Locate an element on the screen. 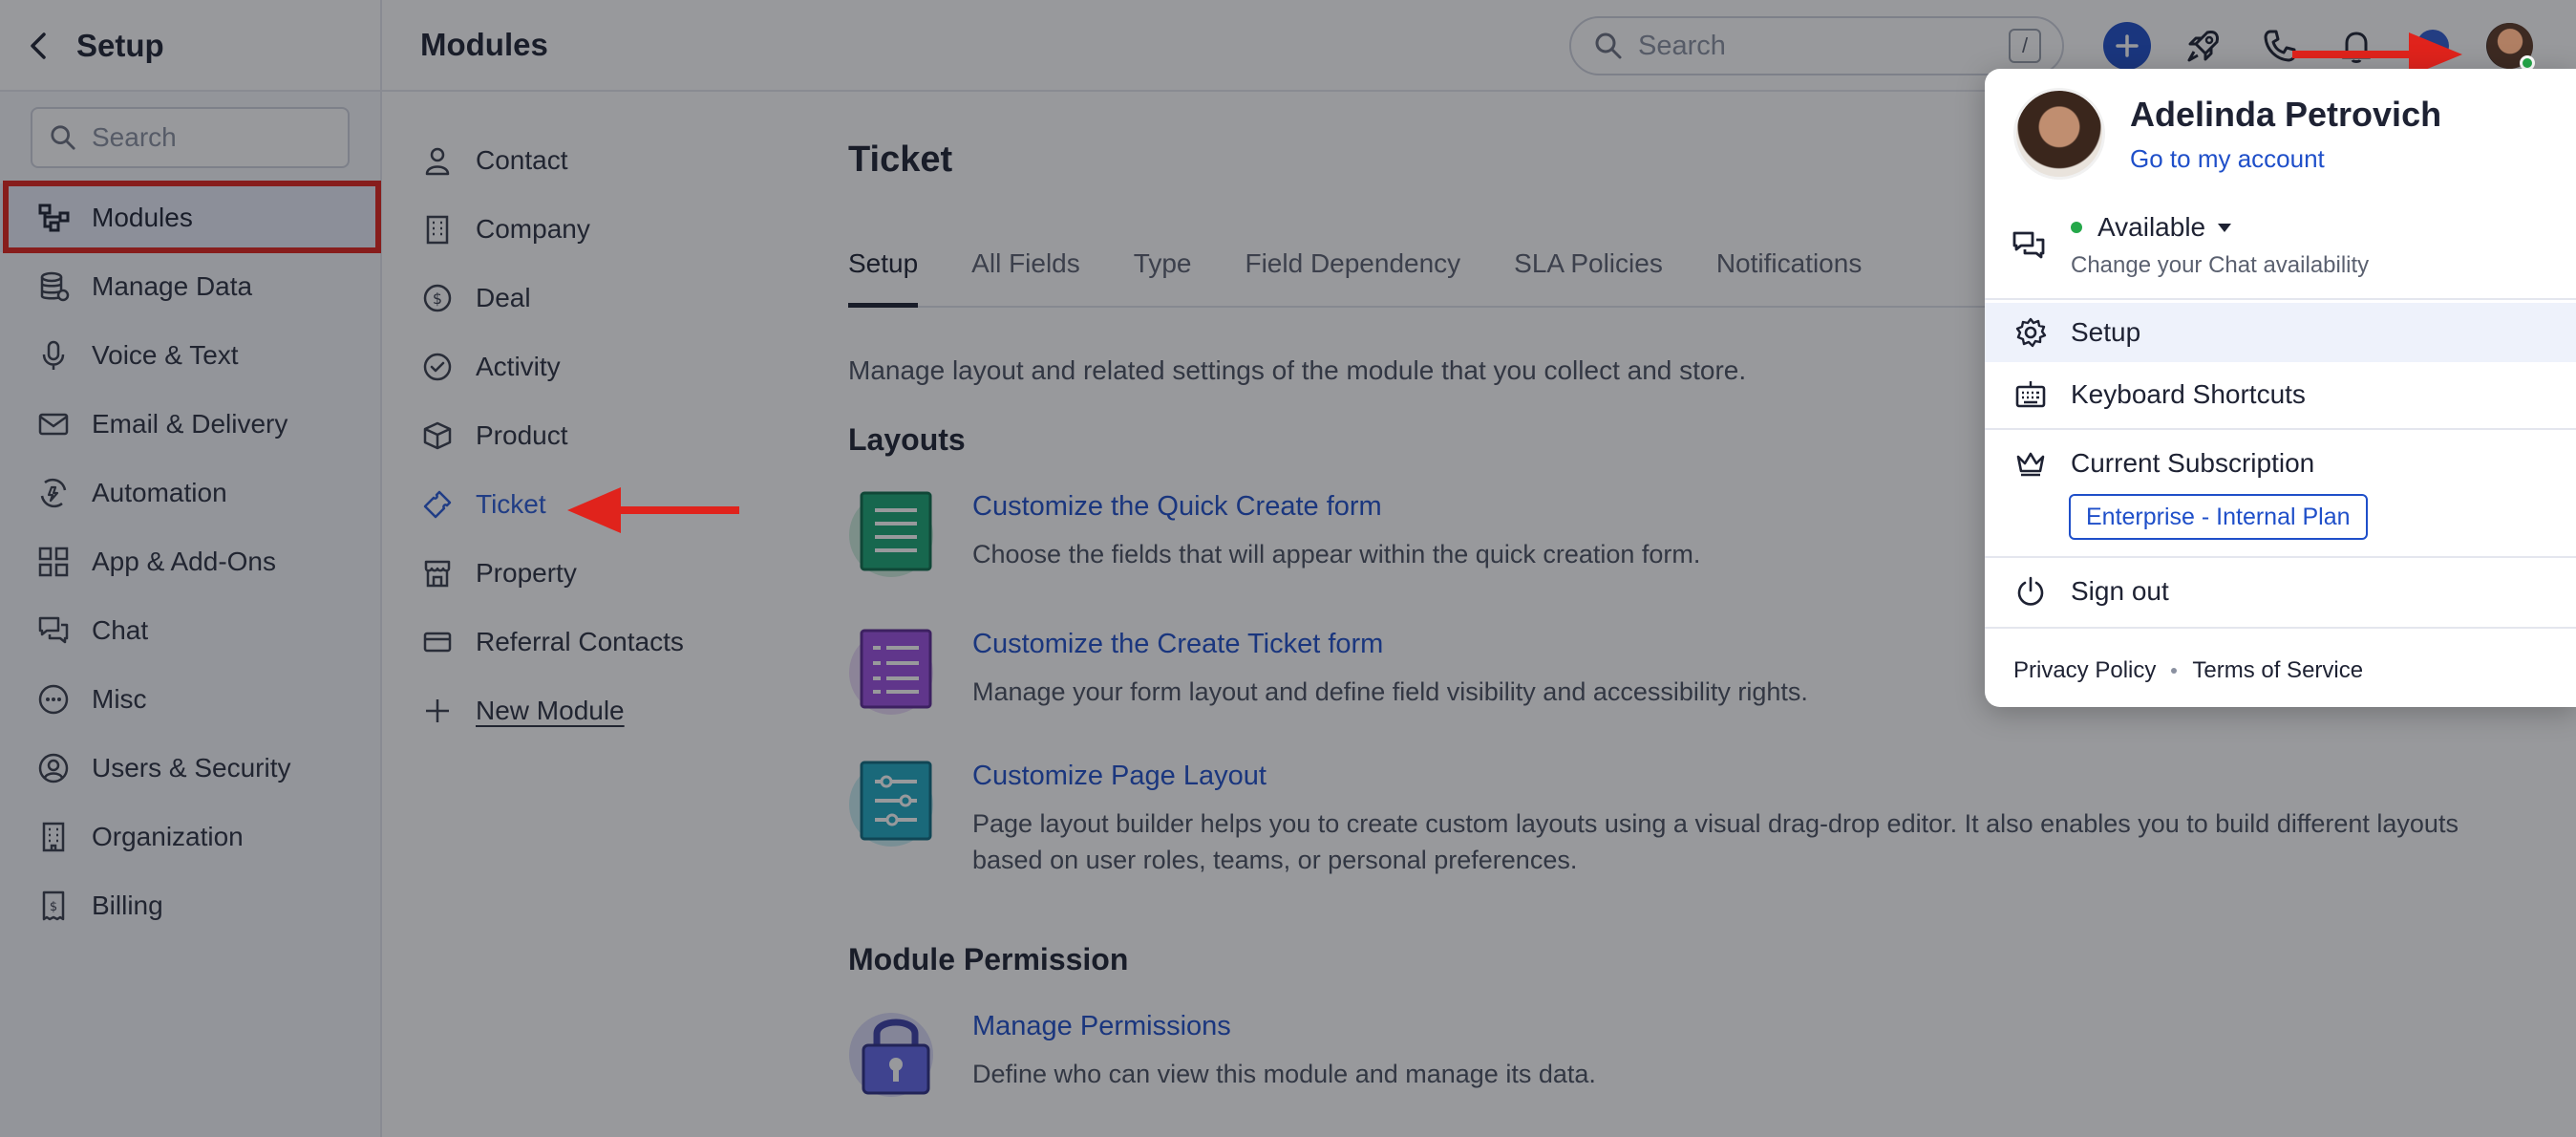 The height and width of the screenshot is (1137, 2576). ticket-annotation-arrow is located at coordinates (653, 510).